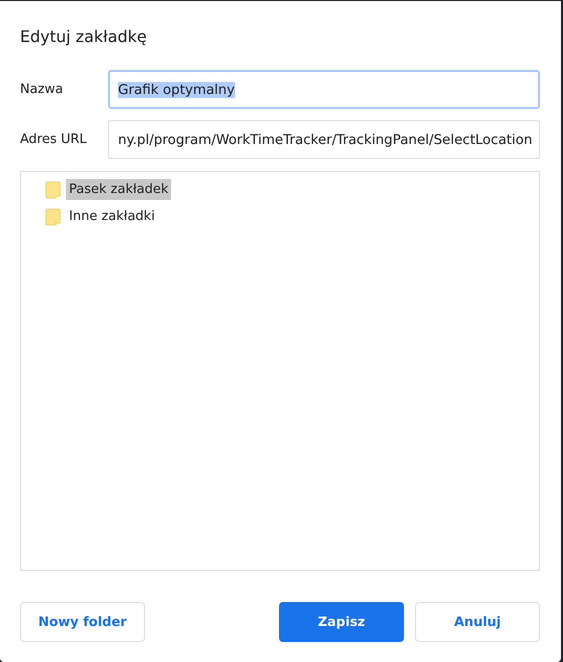  What do you see at coordinates (477, 622) in the screenshot?
I see `cancel-button: Anuluj` at bounding box center [477, 622].